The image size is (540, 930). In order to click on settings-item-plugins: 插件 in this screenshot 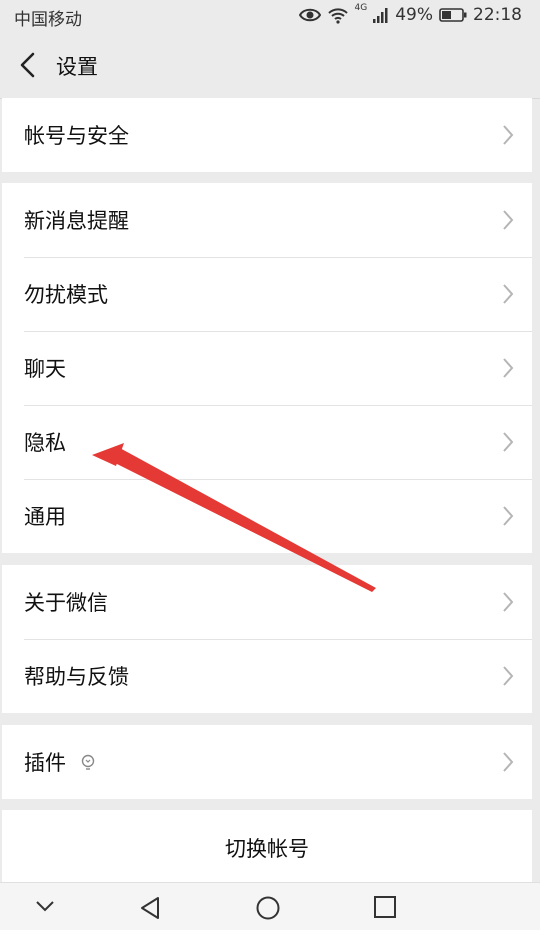, I will do `click(267, 762)`.